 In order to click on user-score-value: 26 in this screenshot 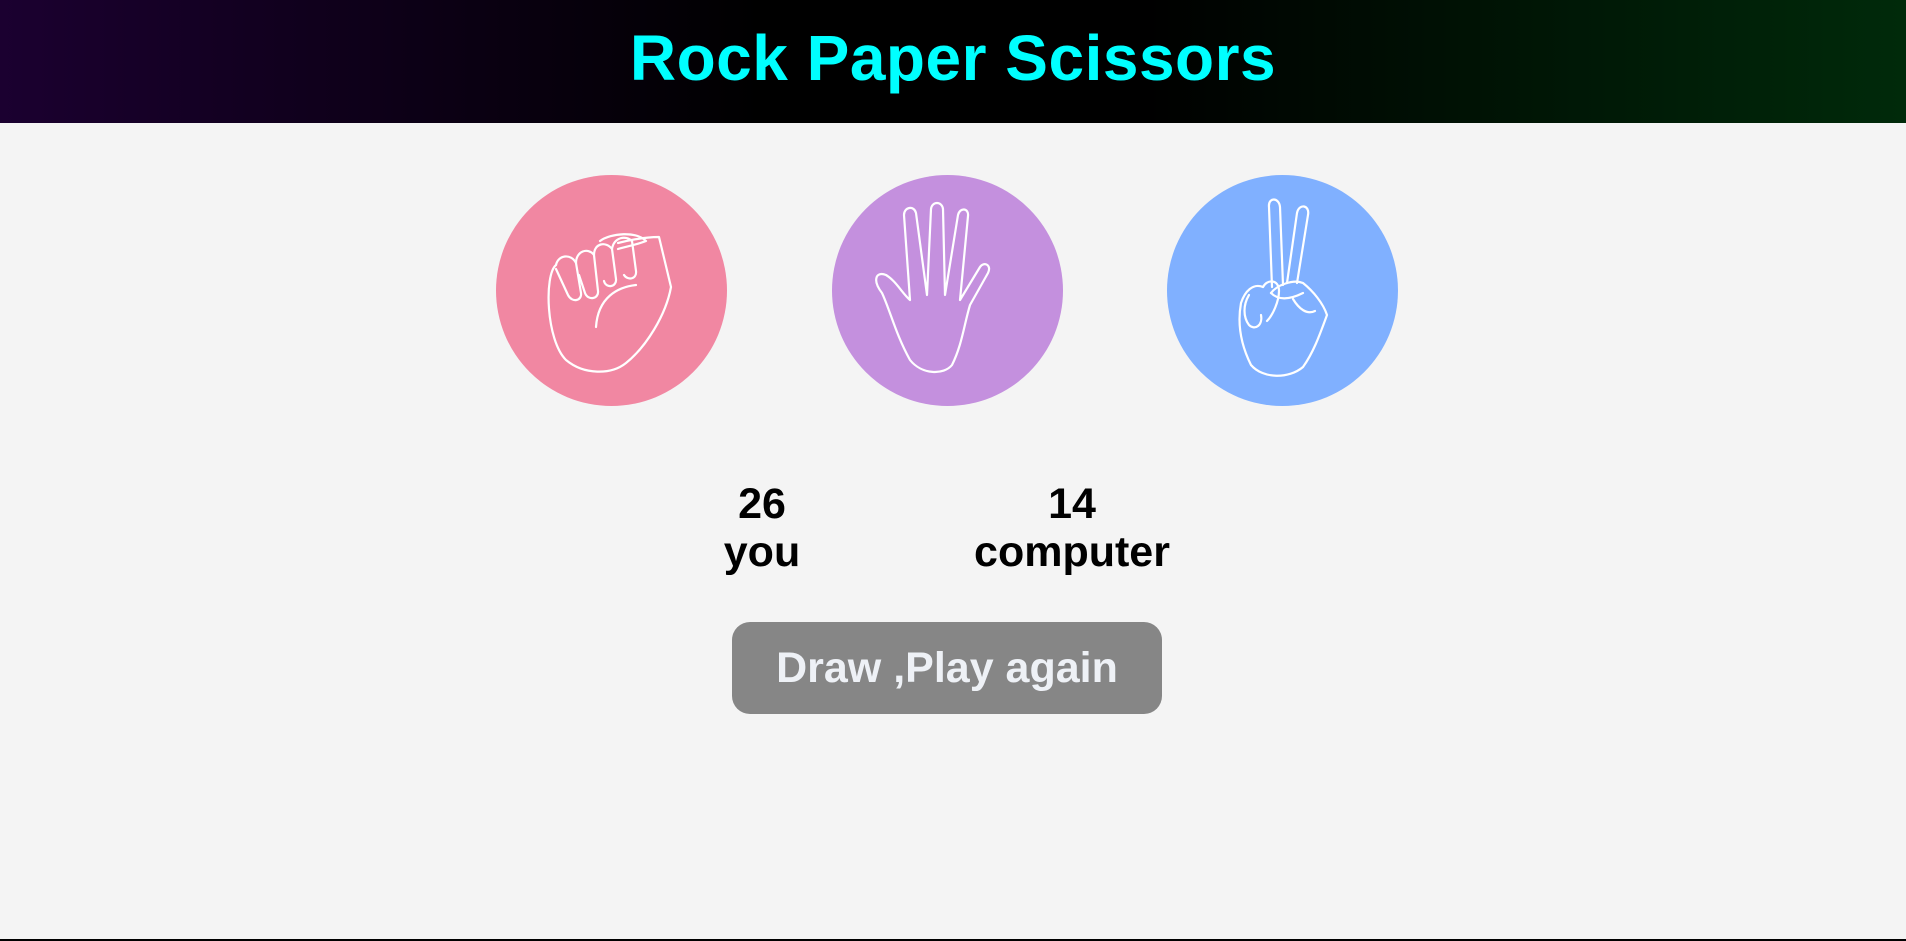, I will do `click(762, 504)`.